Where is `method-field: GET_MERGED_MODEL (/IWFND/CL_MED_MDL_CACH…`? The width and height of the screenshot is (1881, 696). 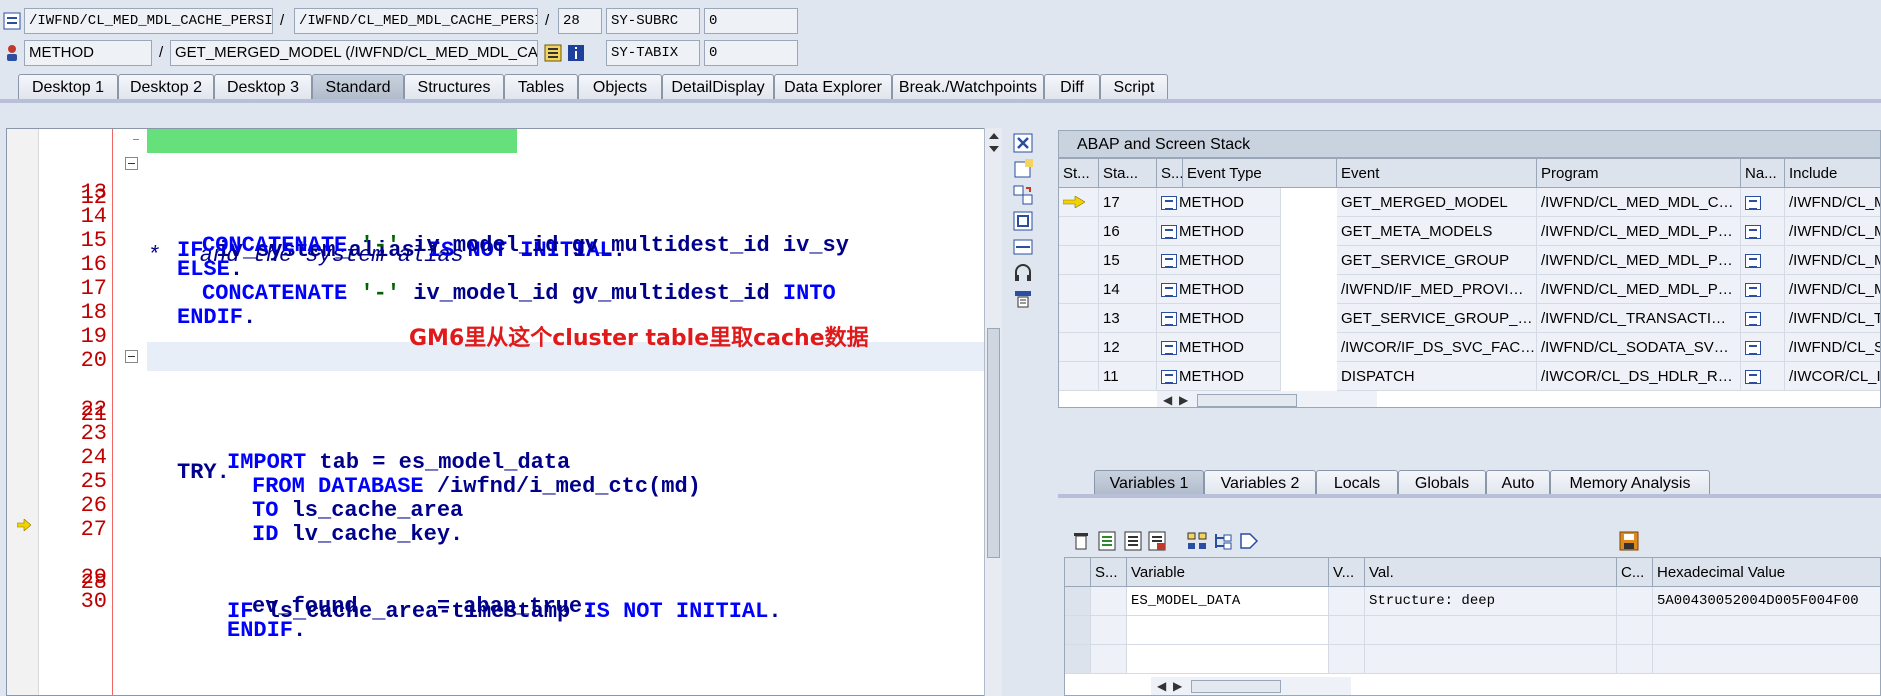
method-field: GET_MERGED_MODEL (/IWFND/CL_MED_MDL_CACH… is located at coordinates (354, 53).